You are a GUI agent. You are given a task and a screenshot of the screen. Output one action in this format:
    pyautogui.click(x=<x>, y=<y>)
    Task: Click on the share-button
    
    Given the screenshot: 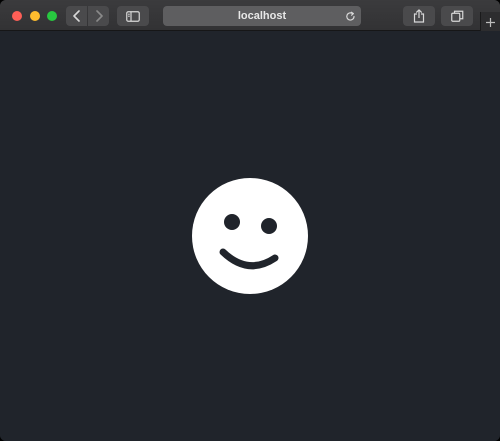 What is the action you would take?
    pyautogui.click(x=419, y=16)
    